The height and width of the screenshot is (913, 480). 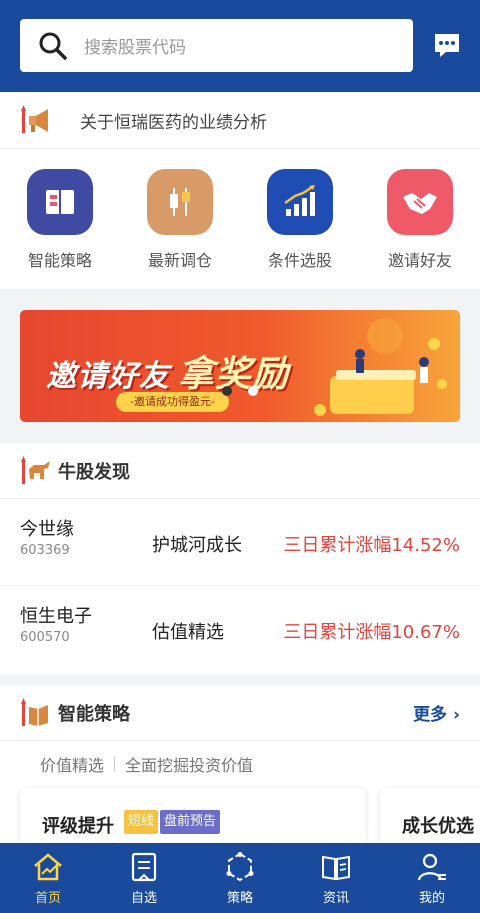 I want to click on stock-row: 今世缘 603369 护城河成长 三日累计涨幅14.52%, so click(x=240, y=542).